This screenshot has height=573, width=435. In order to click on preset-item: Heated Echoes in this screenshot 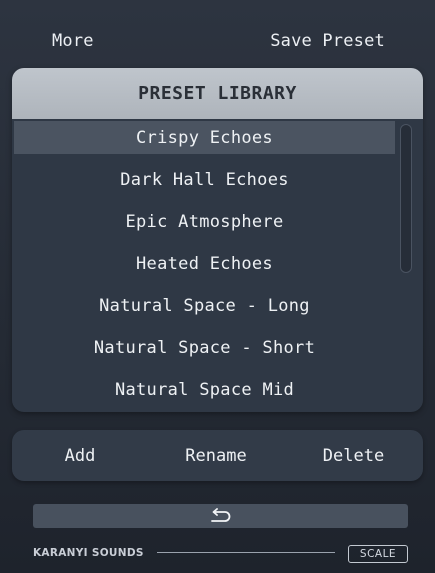, I will do `click(204, 263)`.